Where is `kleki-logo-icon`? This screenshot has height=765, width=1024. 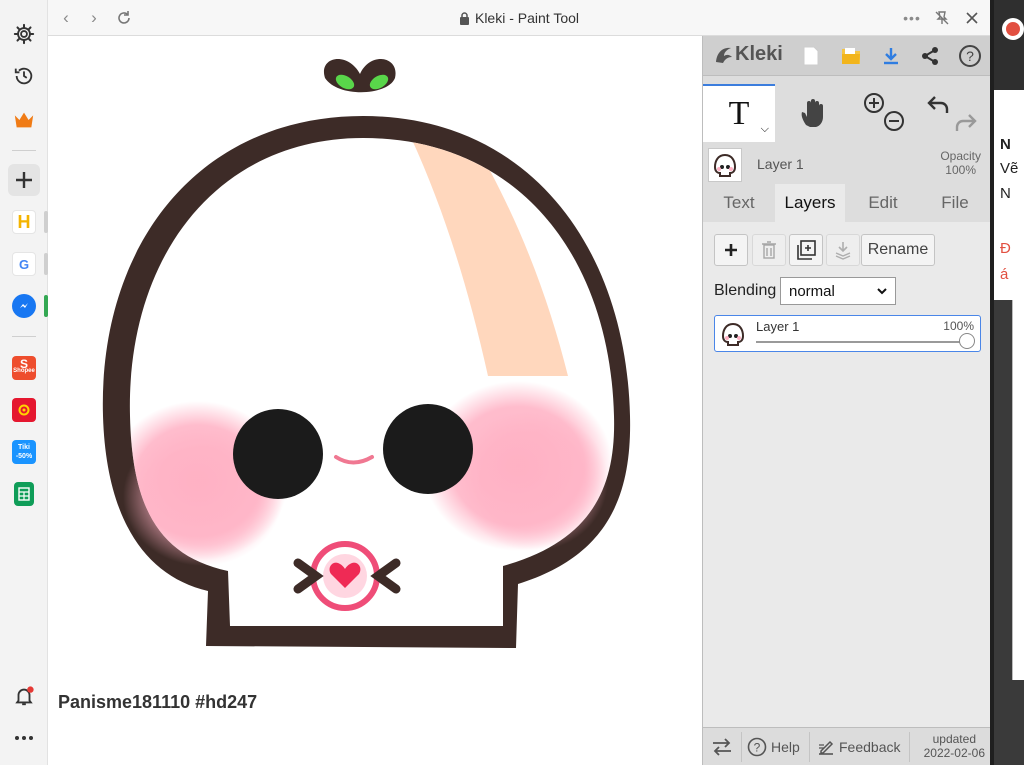
kleki-logo-icon is located at coordinates (724, 55).